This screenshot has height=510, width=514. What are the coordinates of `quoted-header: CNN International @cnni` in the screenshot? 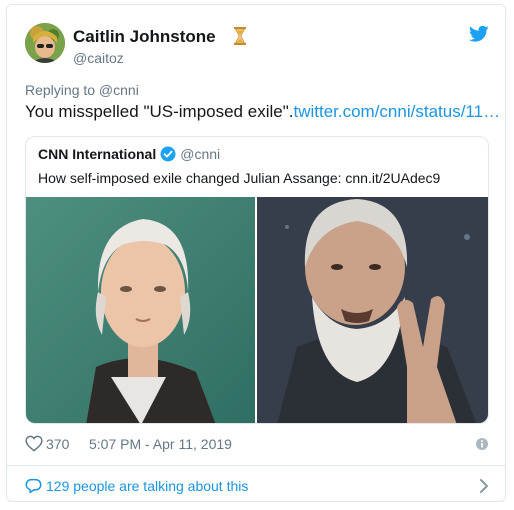 It's located at (129, 155).